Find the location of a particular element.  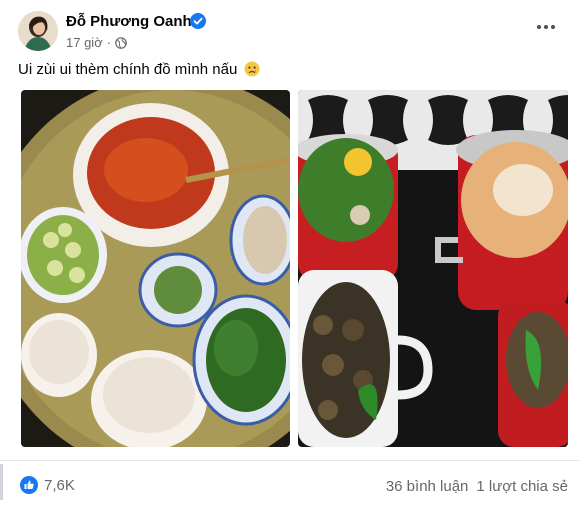

post-header: Đỗ Phương Oanh 17 giờ · is located at coordinates (292, 31).